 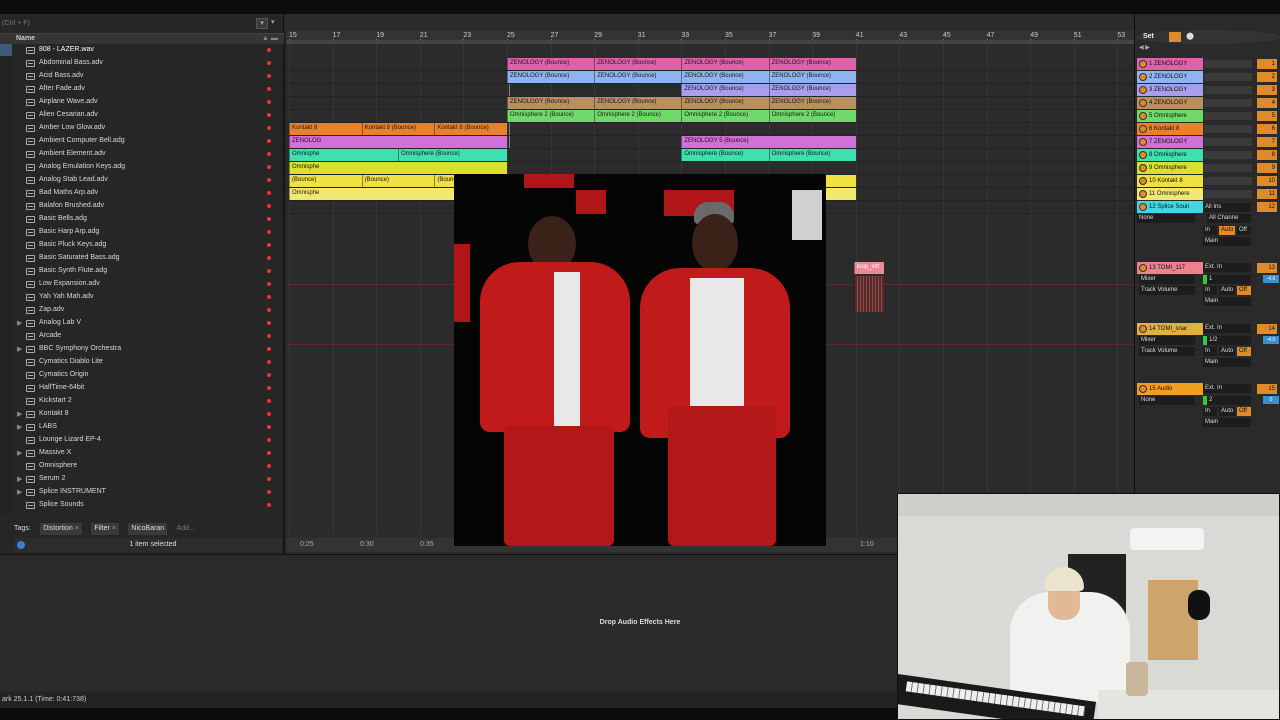 What do you see at coordinates (1267, 207) in the screenshot?
I see `track-number: 12` at bounding box center [1267, 207].